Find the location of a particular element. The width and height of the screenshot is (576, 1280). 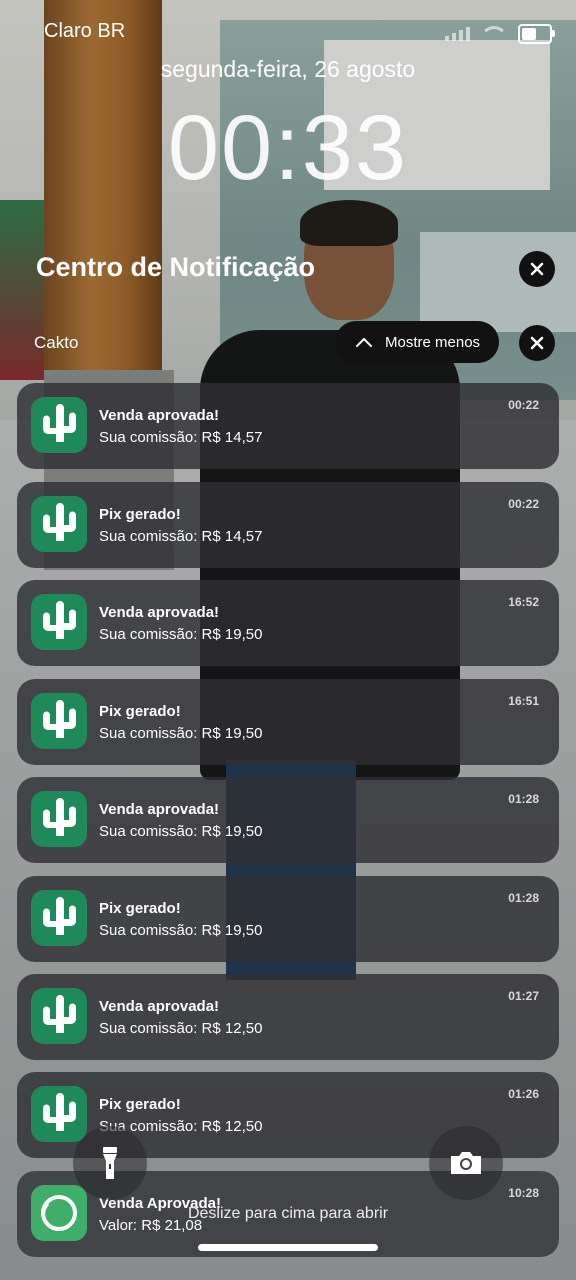

show-less-label: Mostre menos is located at coordinates (433, 342).